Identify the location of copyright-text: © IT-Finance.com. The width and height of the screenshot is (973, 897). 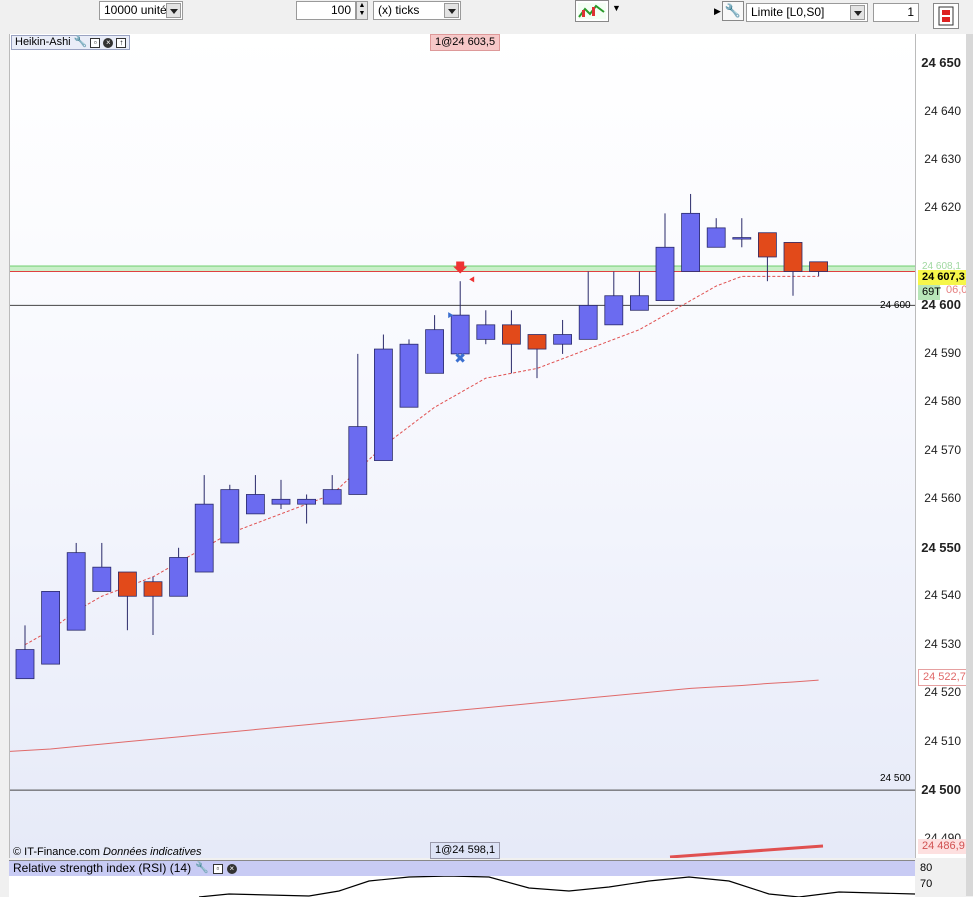
(56, 852).